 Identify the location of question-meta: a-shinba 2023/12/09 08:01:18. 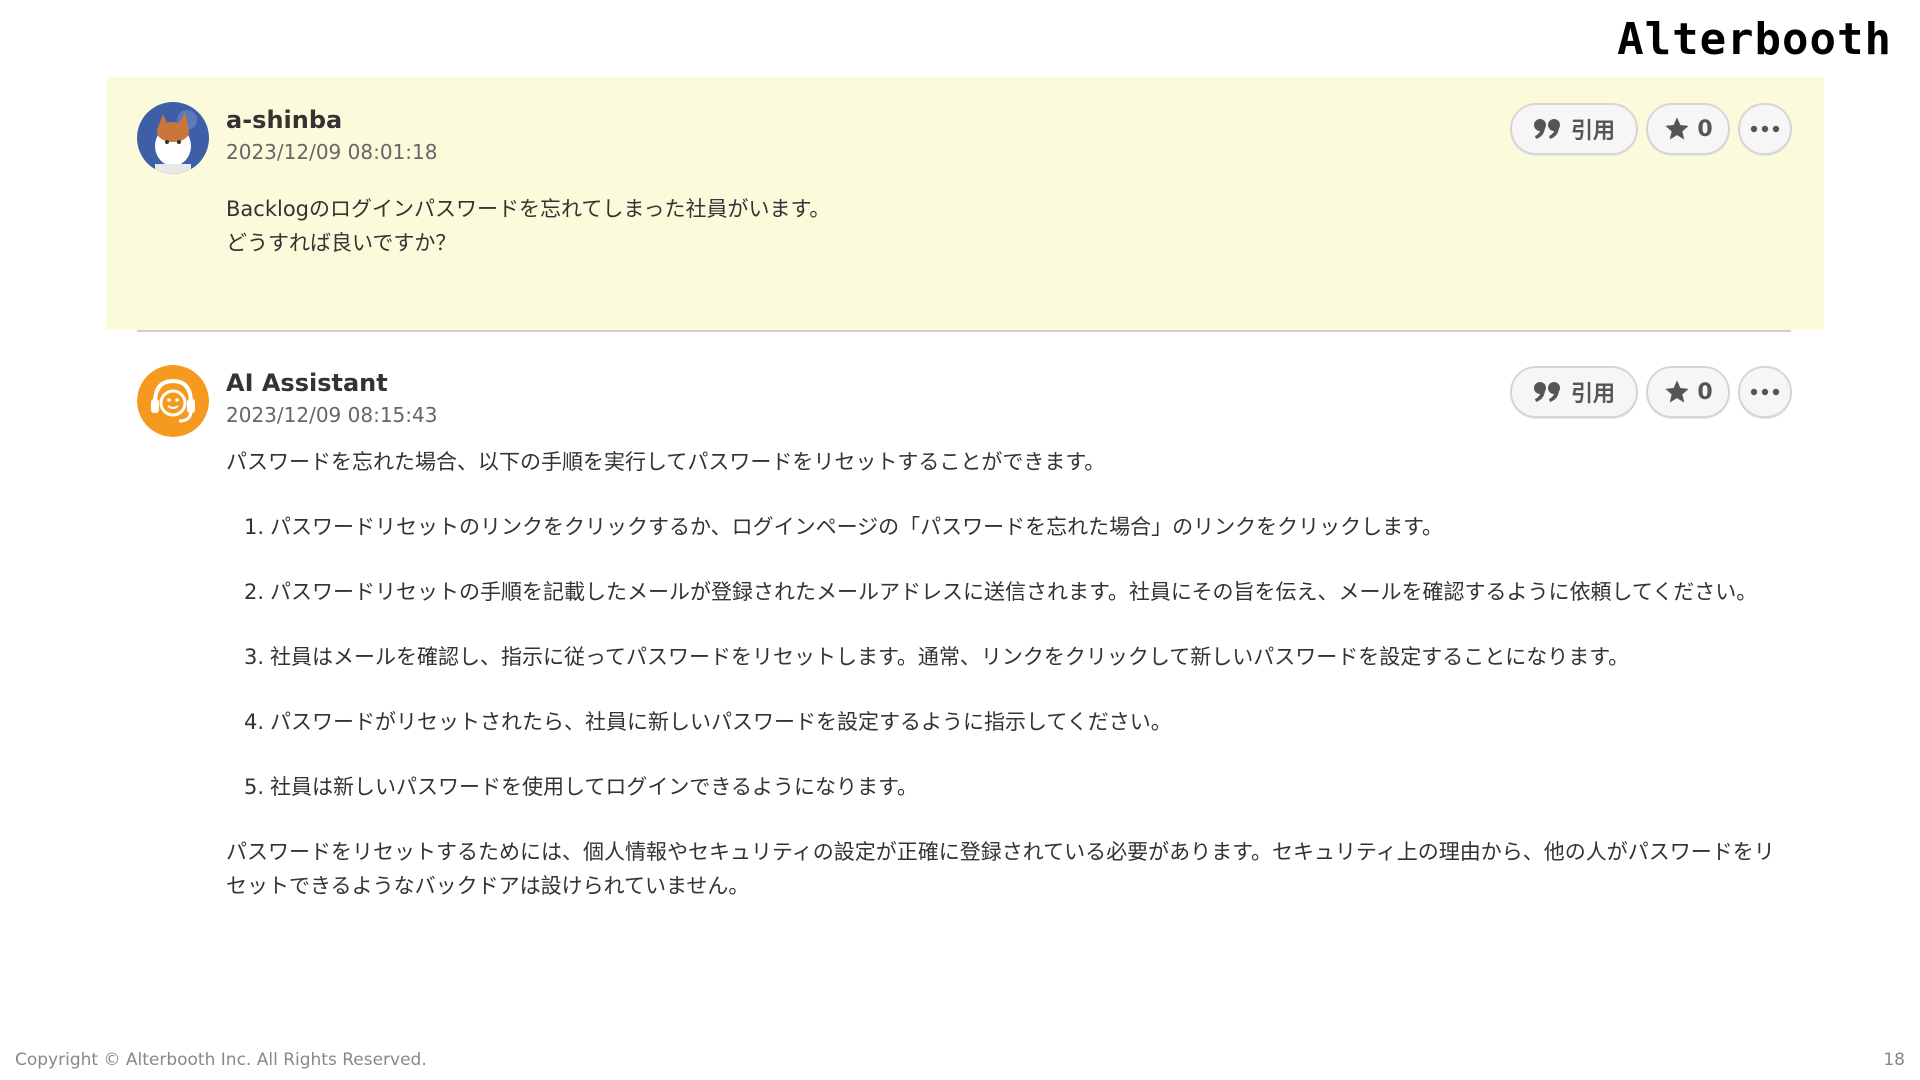
(331, 136).